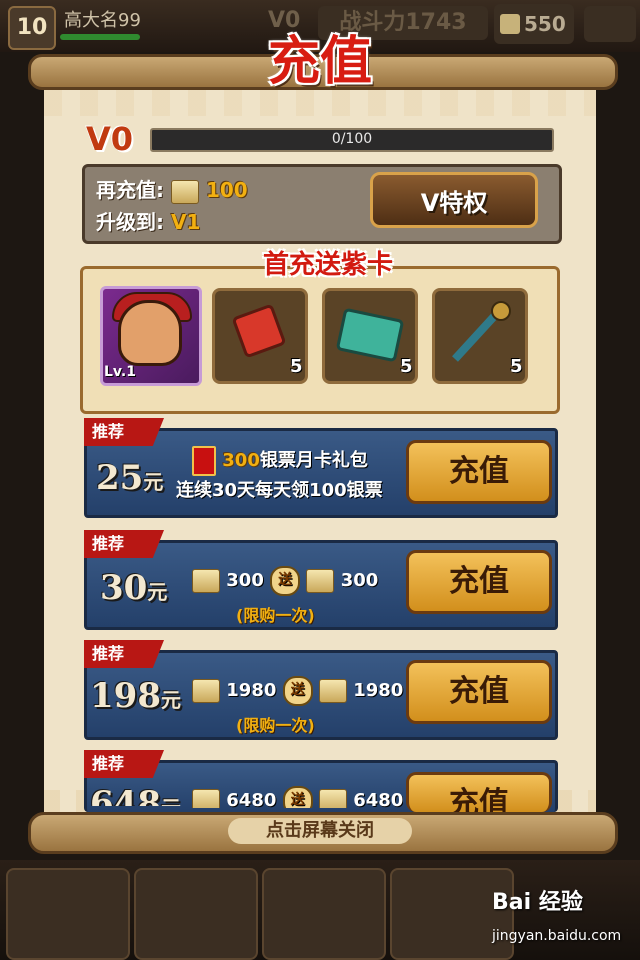 Image resolution: width=640 pixels, height=960 pixels. I want to click on close-hint: 点击屏幕关闭, so click(320, 831).